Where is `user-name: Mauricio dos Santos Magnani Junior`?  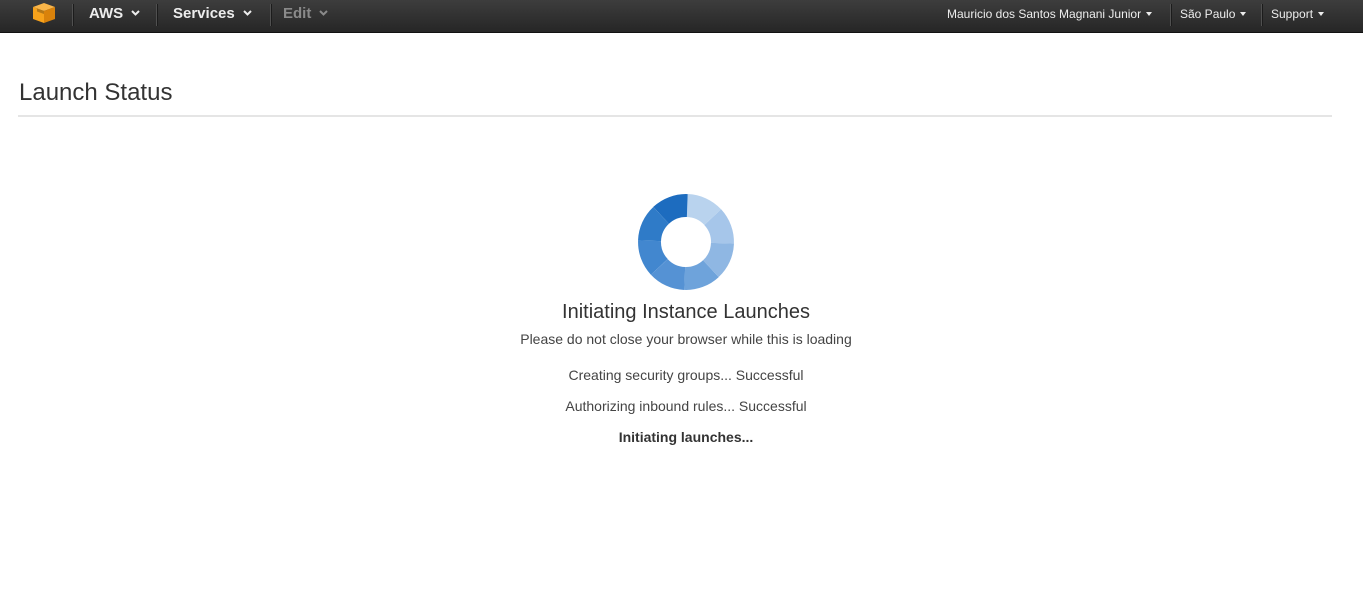
user-name: Mauricio dos Santos Magnani Junior is located at coordinates (1044, 14).